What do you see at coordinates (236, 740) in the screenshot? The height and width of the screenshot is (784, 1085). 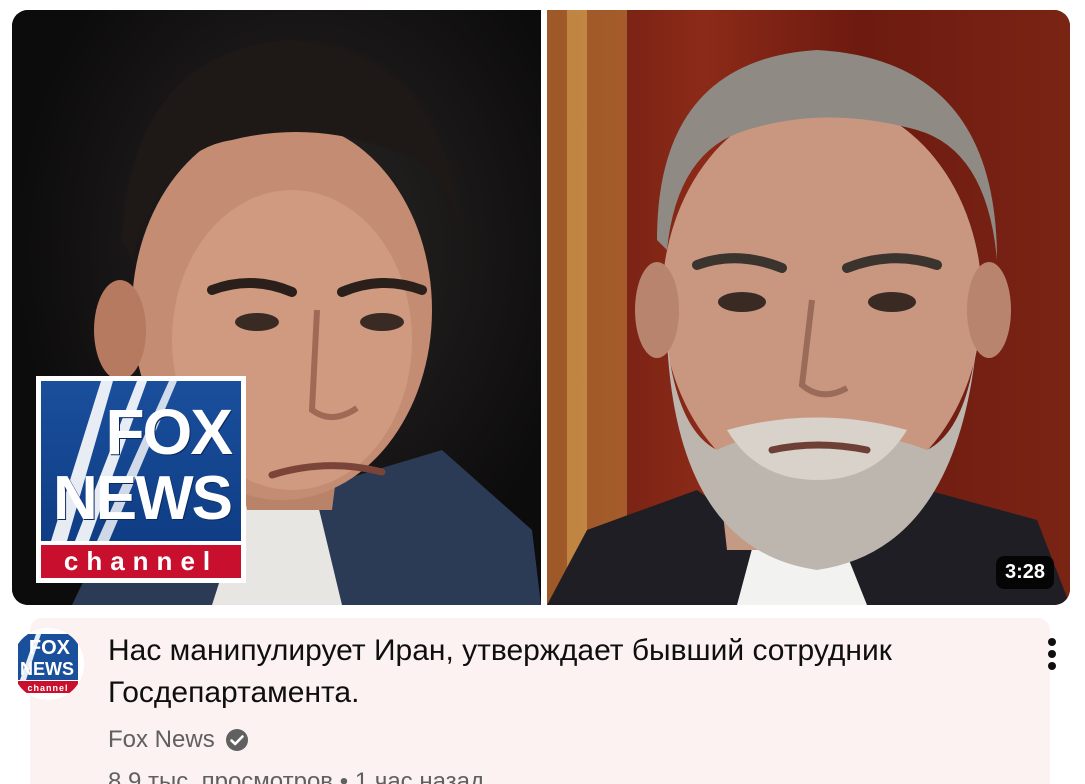 I see `verified-check-icon` at bounding box center [236, 740].